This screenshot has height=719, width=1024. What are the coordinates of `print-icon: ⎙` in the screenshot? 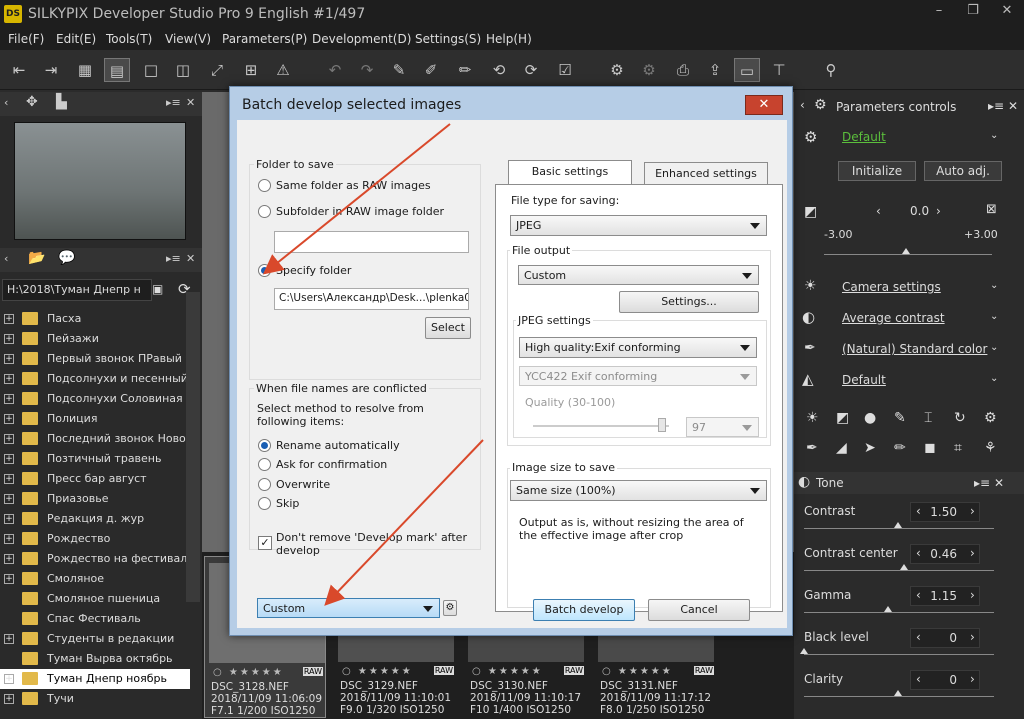 It's located at (683, 70).